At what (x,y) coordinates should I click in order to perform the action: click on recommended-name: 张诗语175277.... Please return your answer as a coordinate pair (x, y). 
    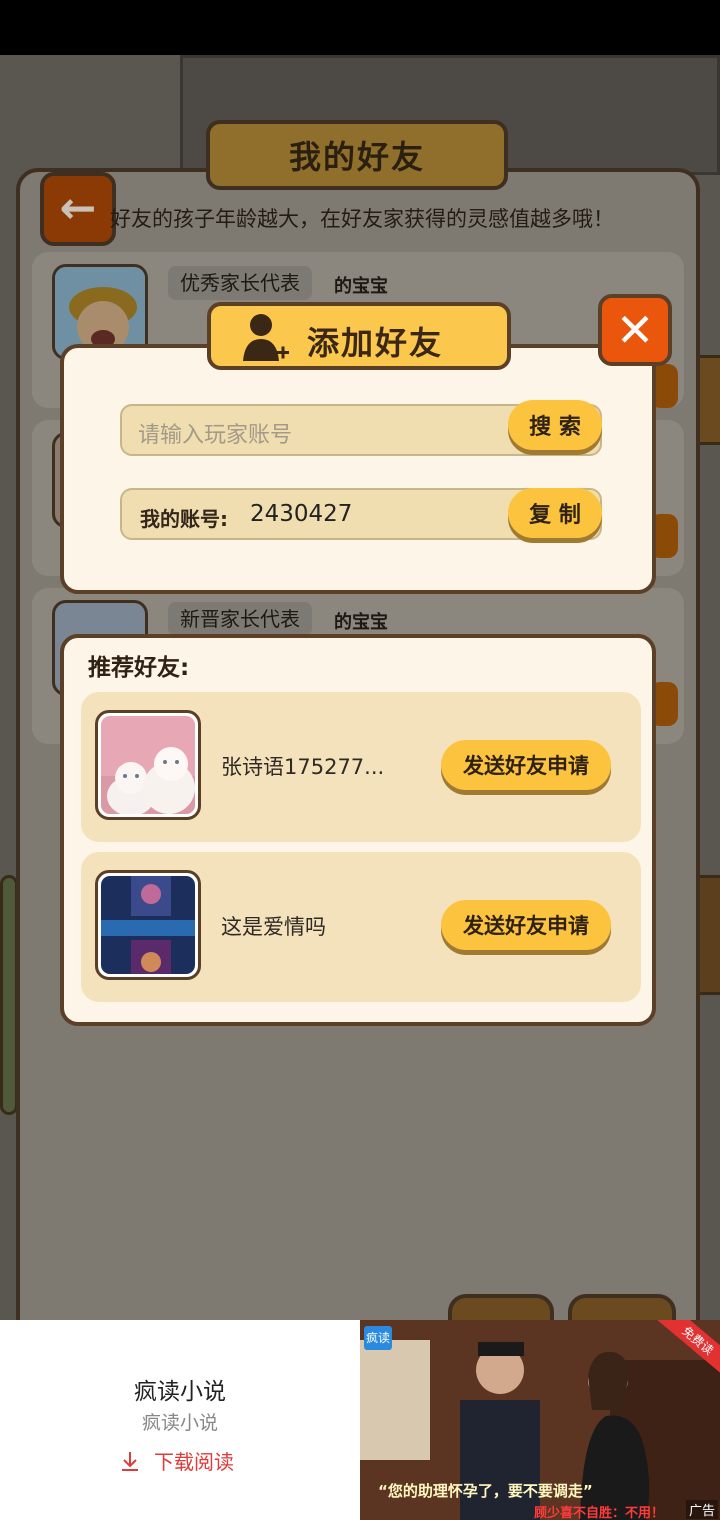
    Looking at the image, I should click on (303, 767).